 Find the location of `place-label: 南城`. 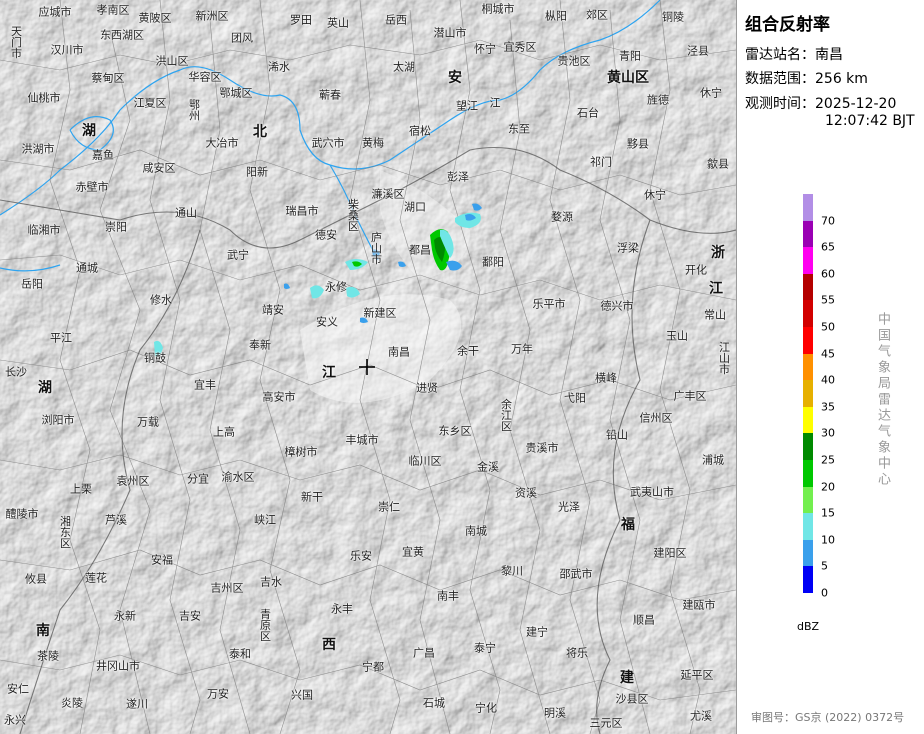

place-label: 南城 is located at coordinates (476, 531).